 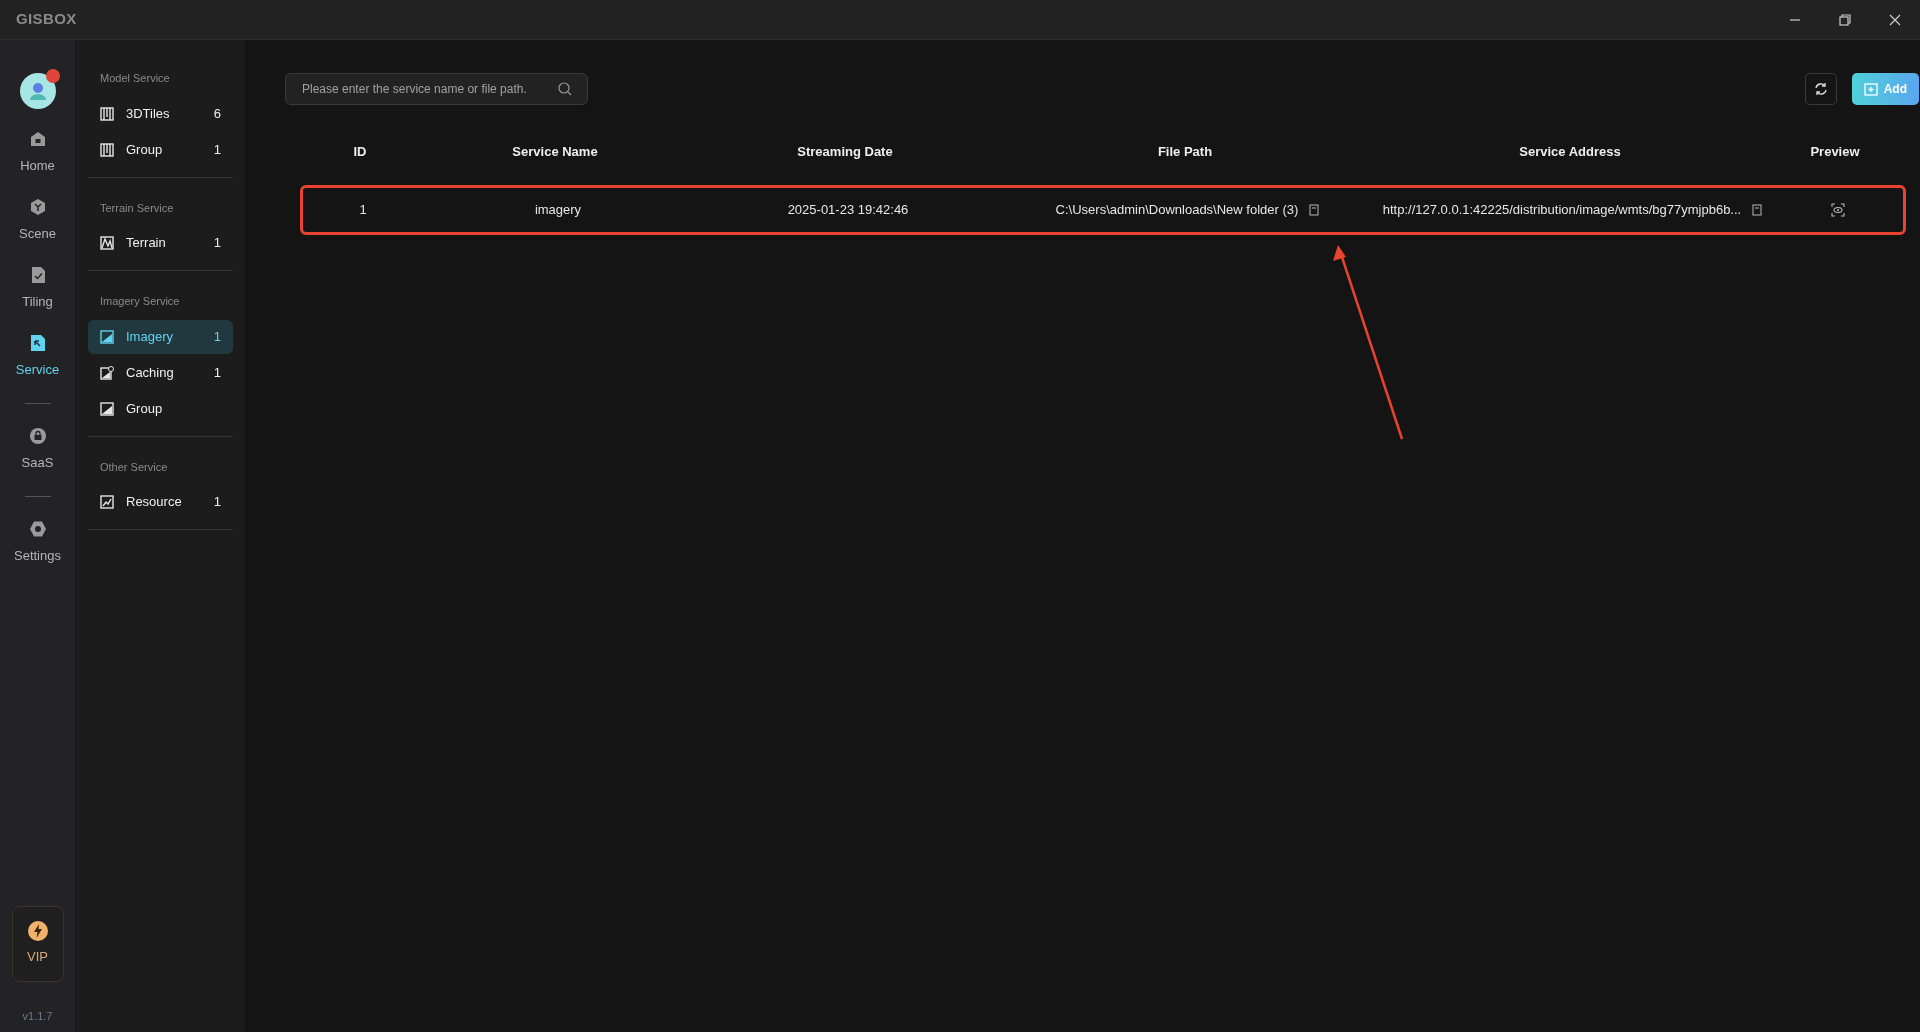 What do you see at coordinates (160, 113) in the screenshot?
I see `sidebar-item: 3DTiles 6` at bounding box center [160, 113].